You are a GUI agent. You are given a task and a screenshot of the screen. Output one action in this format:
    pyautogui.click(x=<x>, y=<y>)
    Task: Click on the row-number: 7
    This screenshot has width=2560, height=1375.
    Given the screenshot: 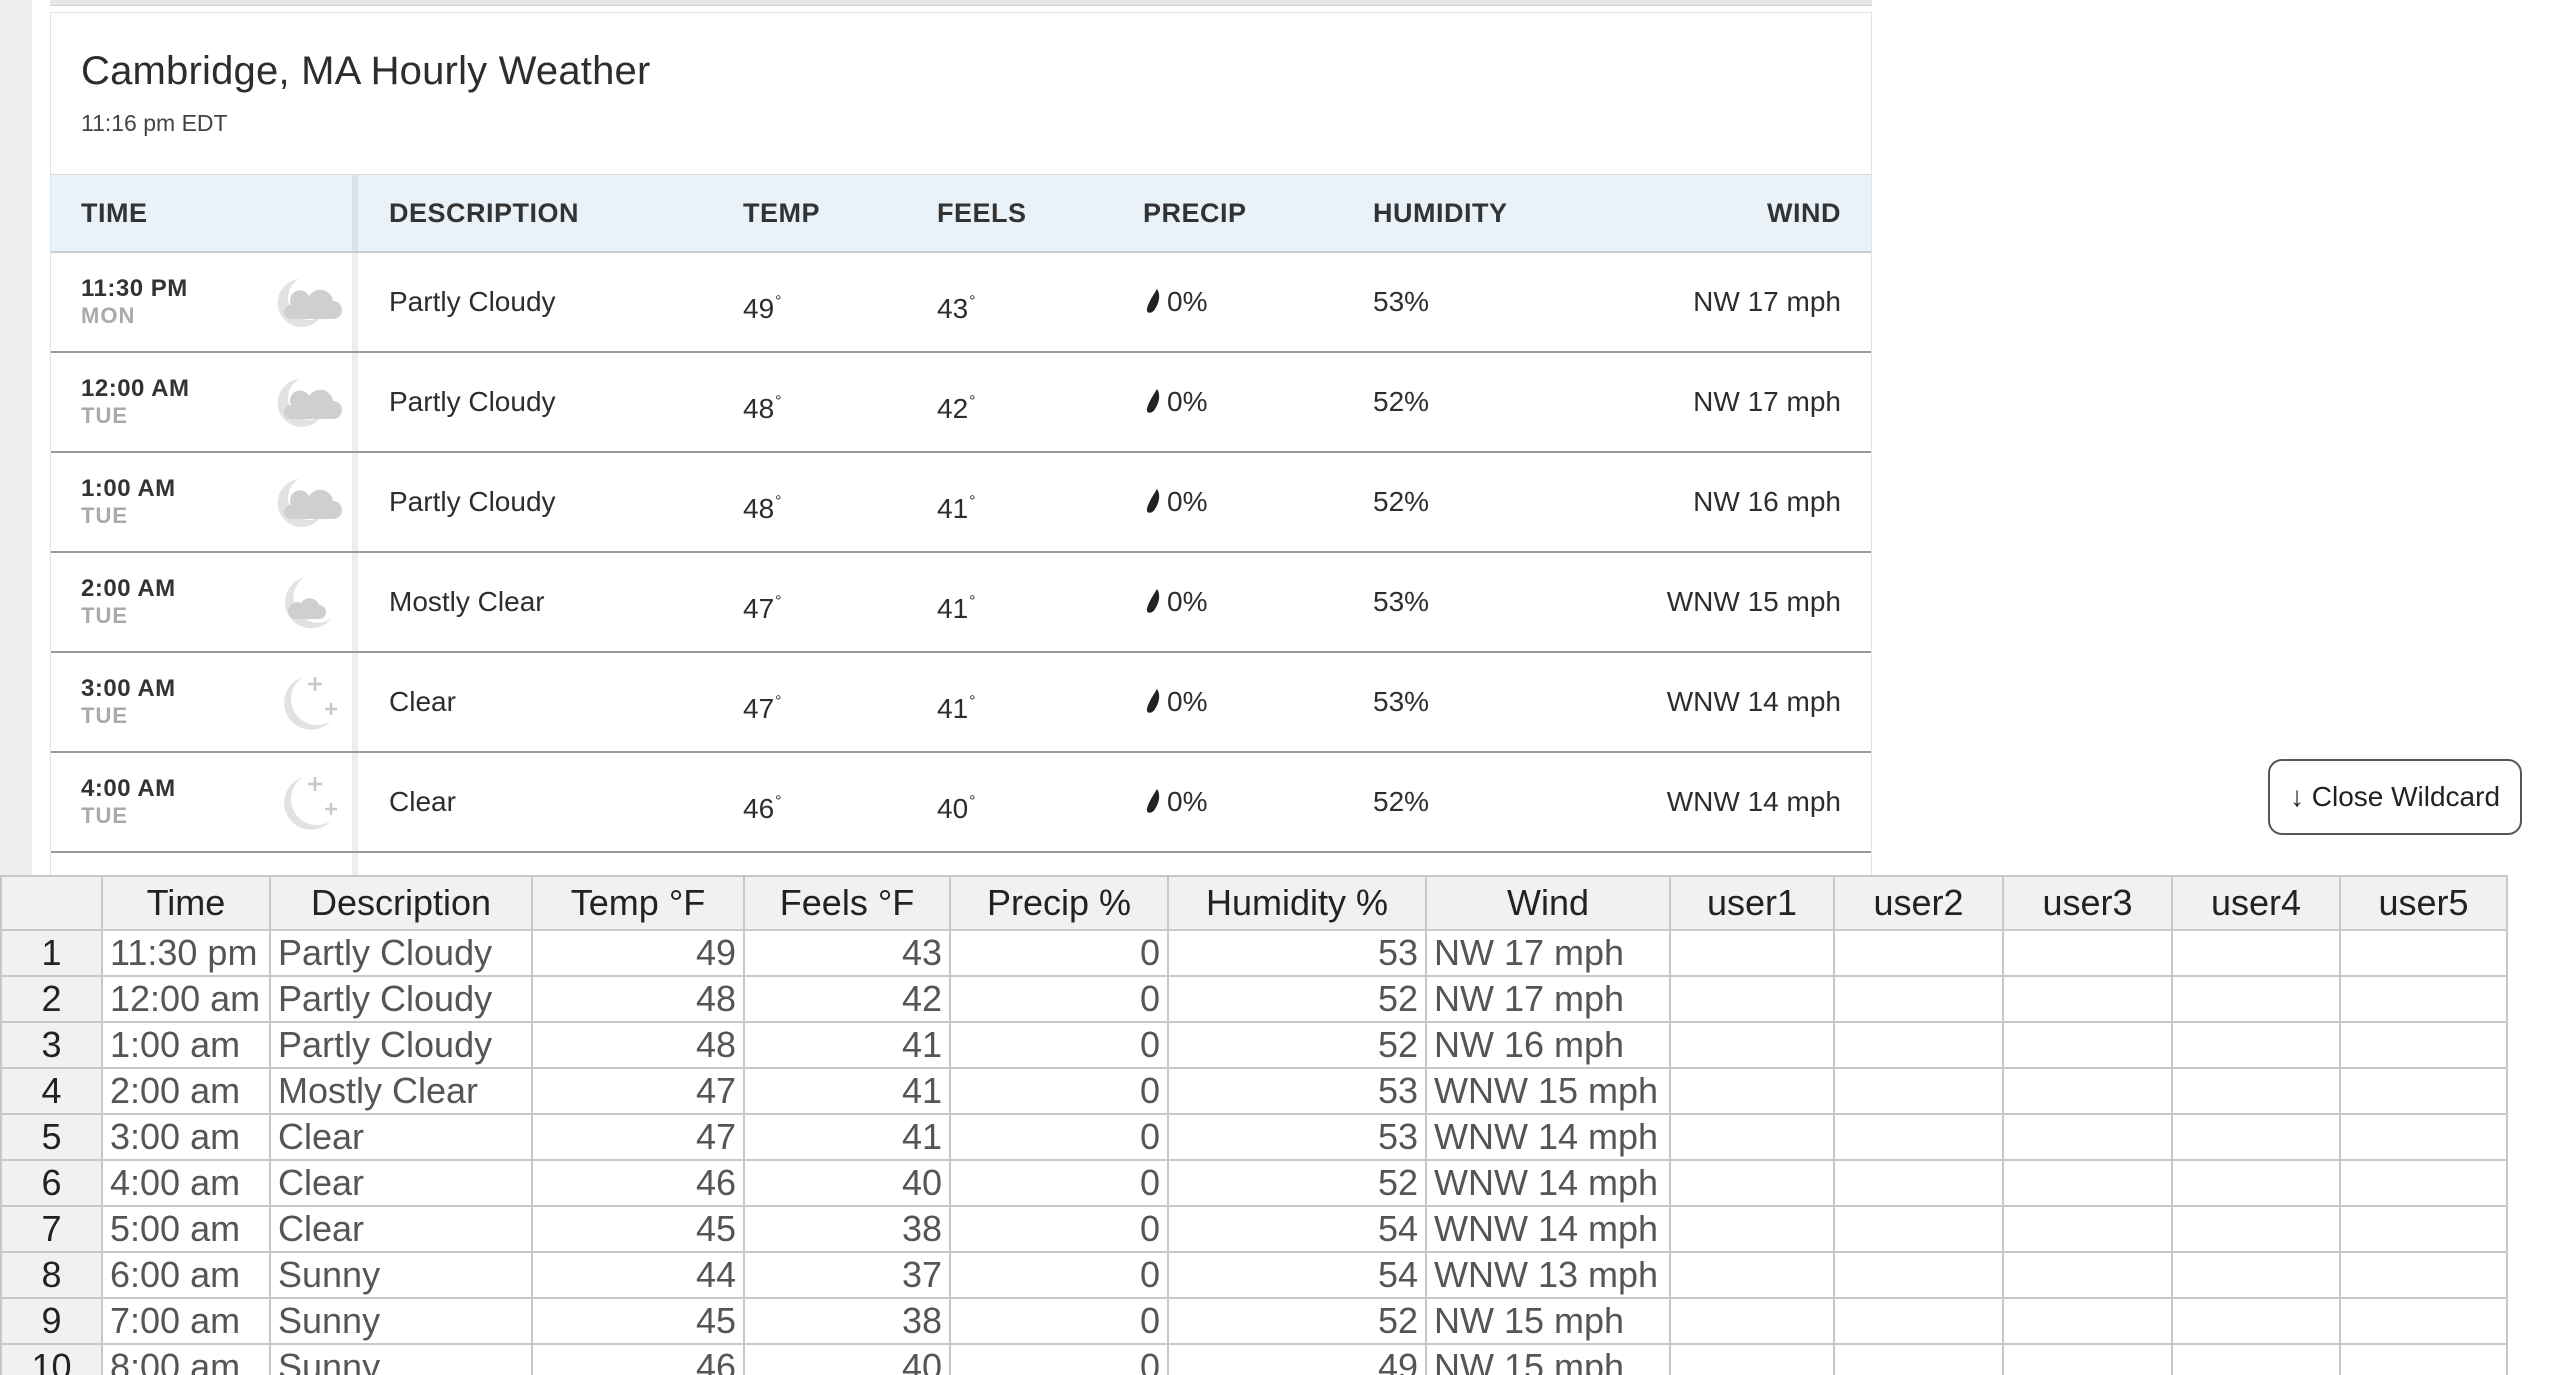 What is the action you would take?
    pyautogui.click(x=51, y=1229)
    